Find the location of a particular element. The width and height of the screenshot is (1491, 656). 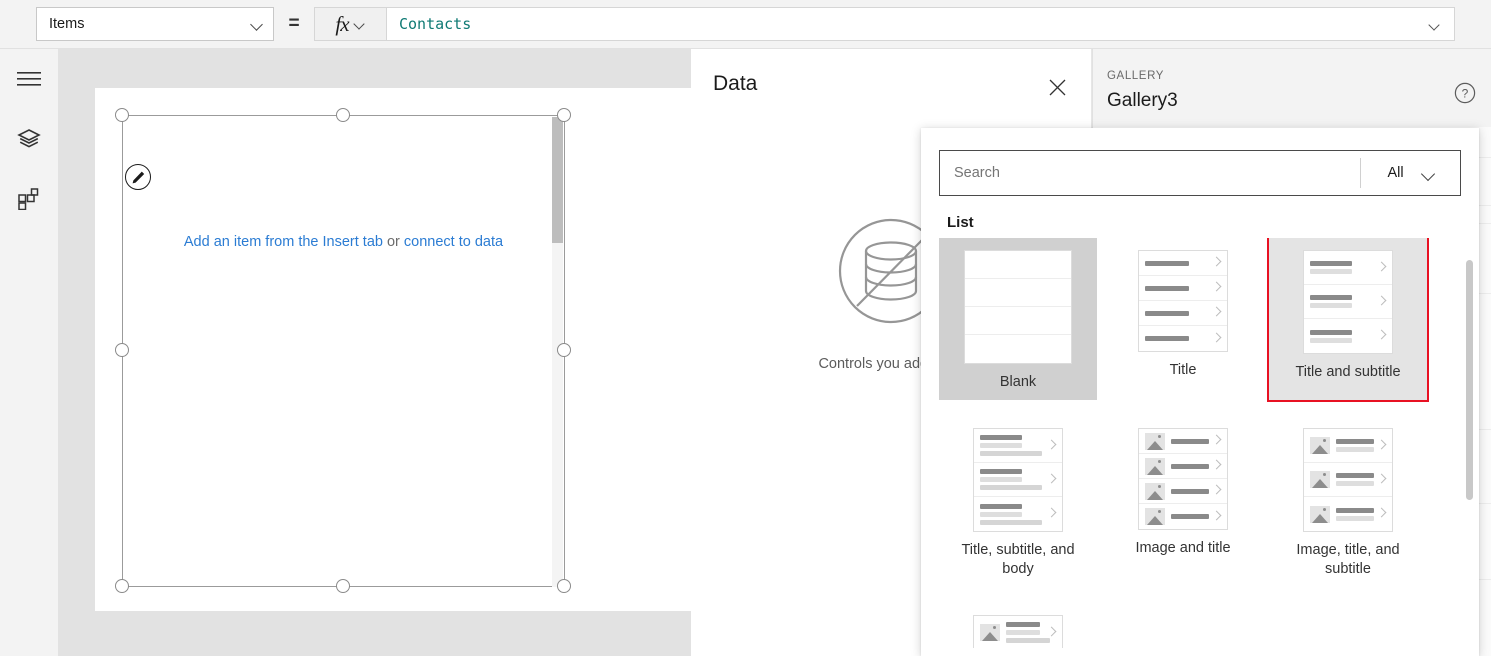

layout-tile-caption: Title and subtitle is located at coordinates (1348, 372).